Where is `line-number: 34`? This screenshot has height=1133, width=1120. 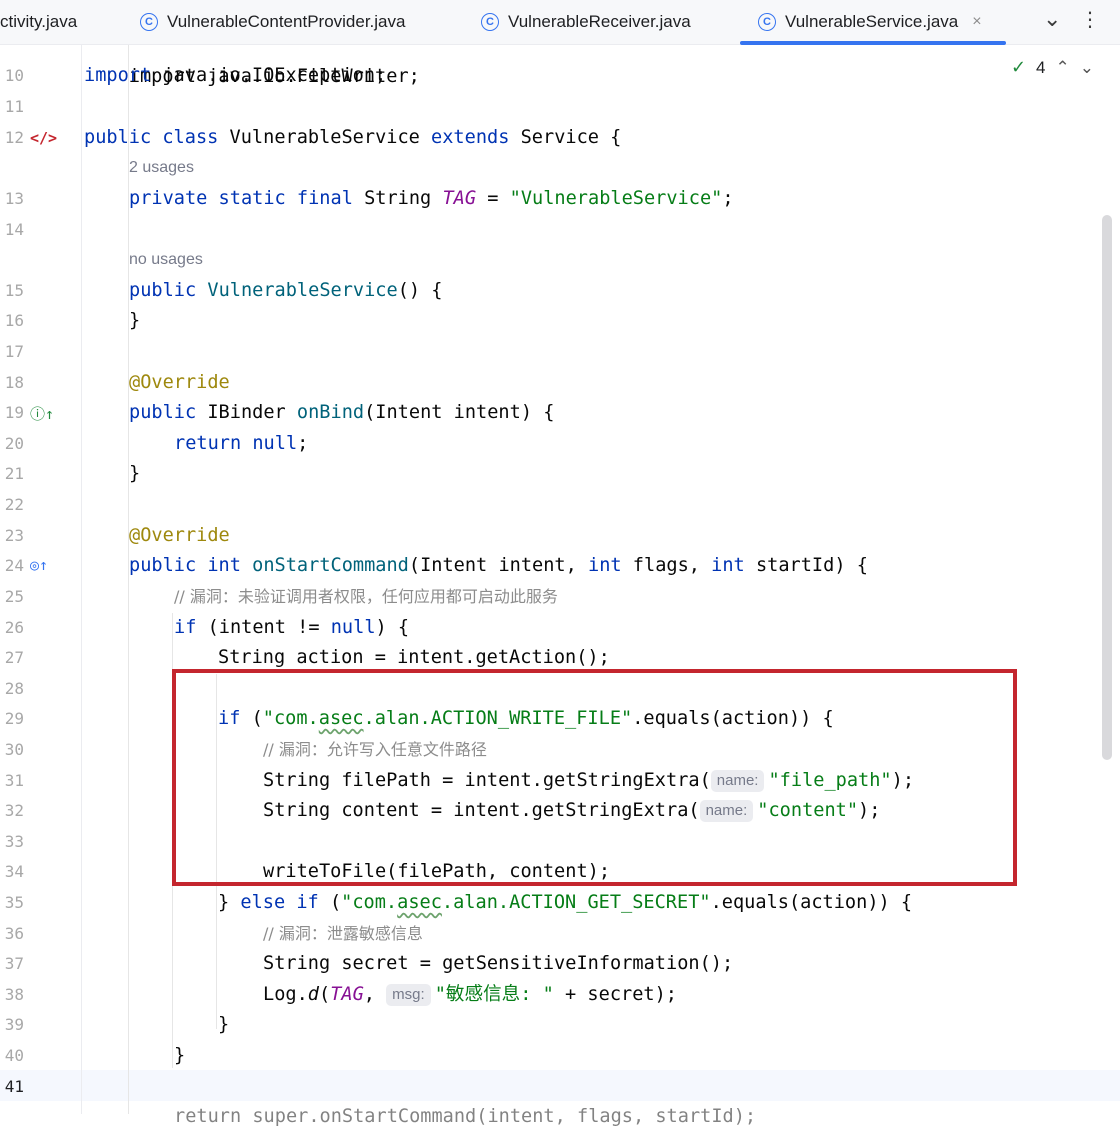
line-number: 34 is located at coordinates (14, 871).